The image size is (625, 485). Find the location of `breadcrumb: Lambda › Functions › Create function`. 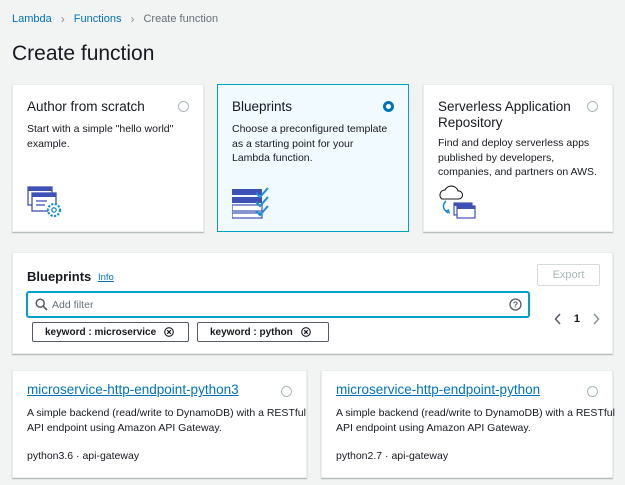

breadcrumb: Lambda › Functions › Create function is located at coordinates (115, 19).